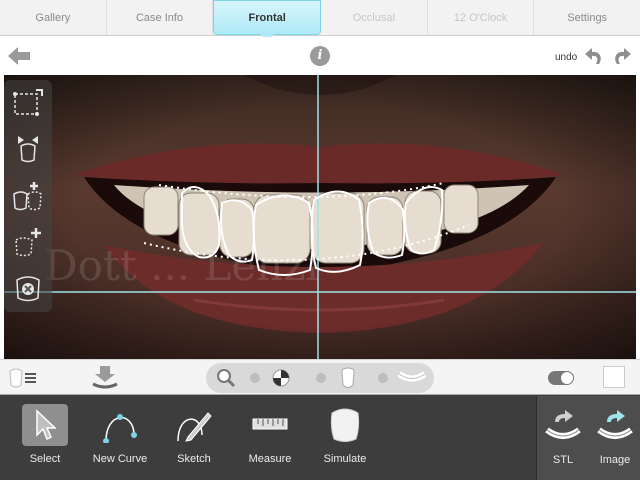  I want to click on tab-settings: Settings, so click(587, 17).